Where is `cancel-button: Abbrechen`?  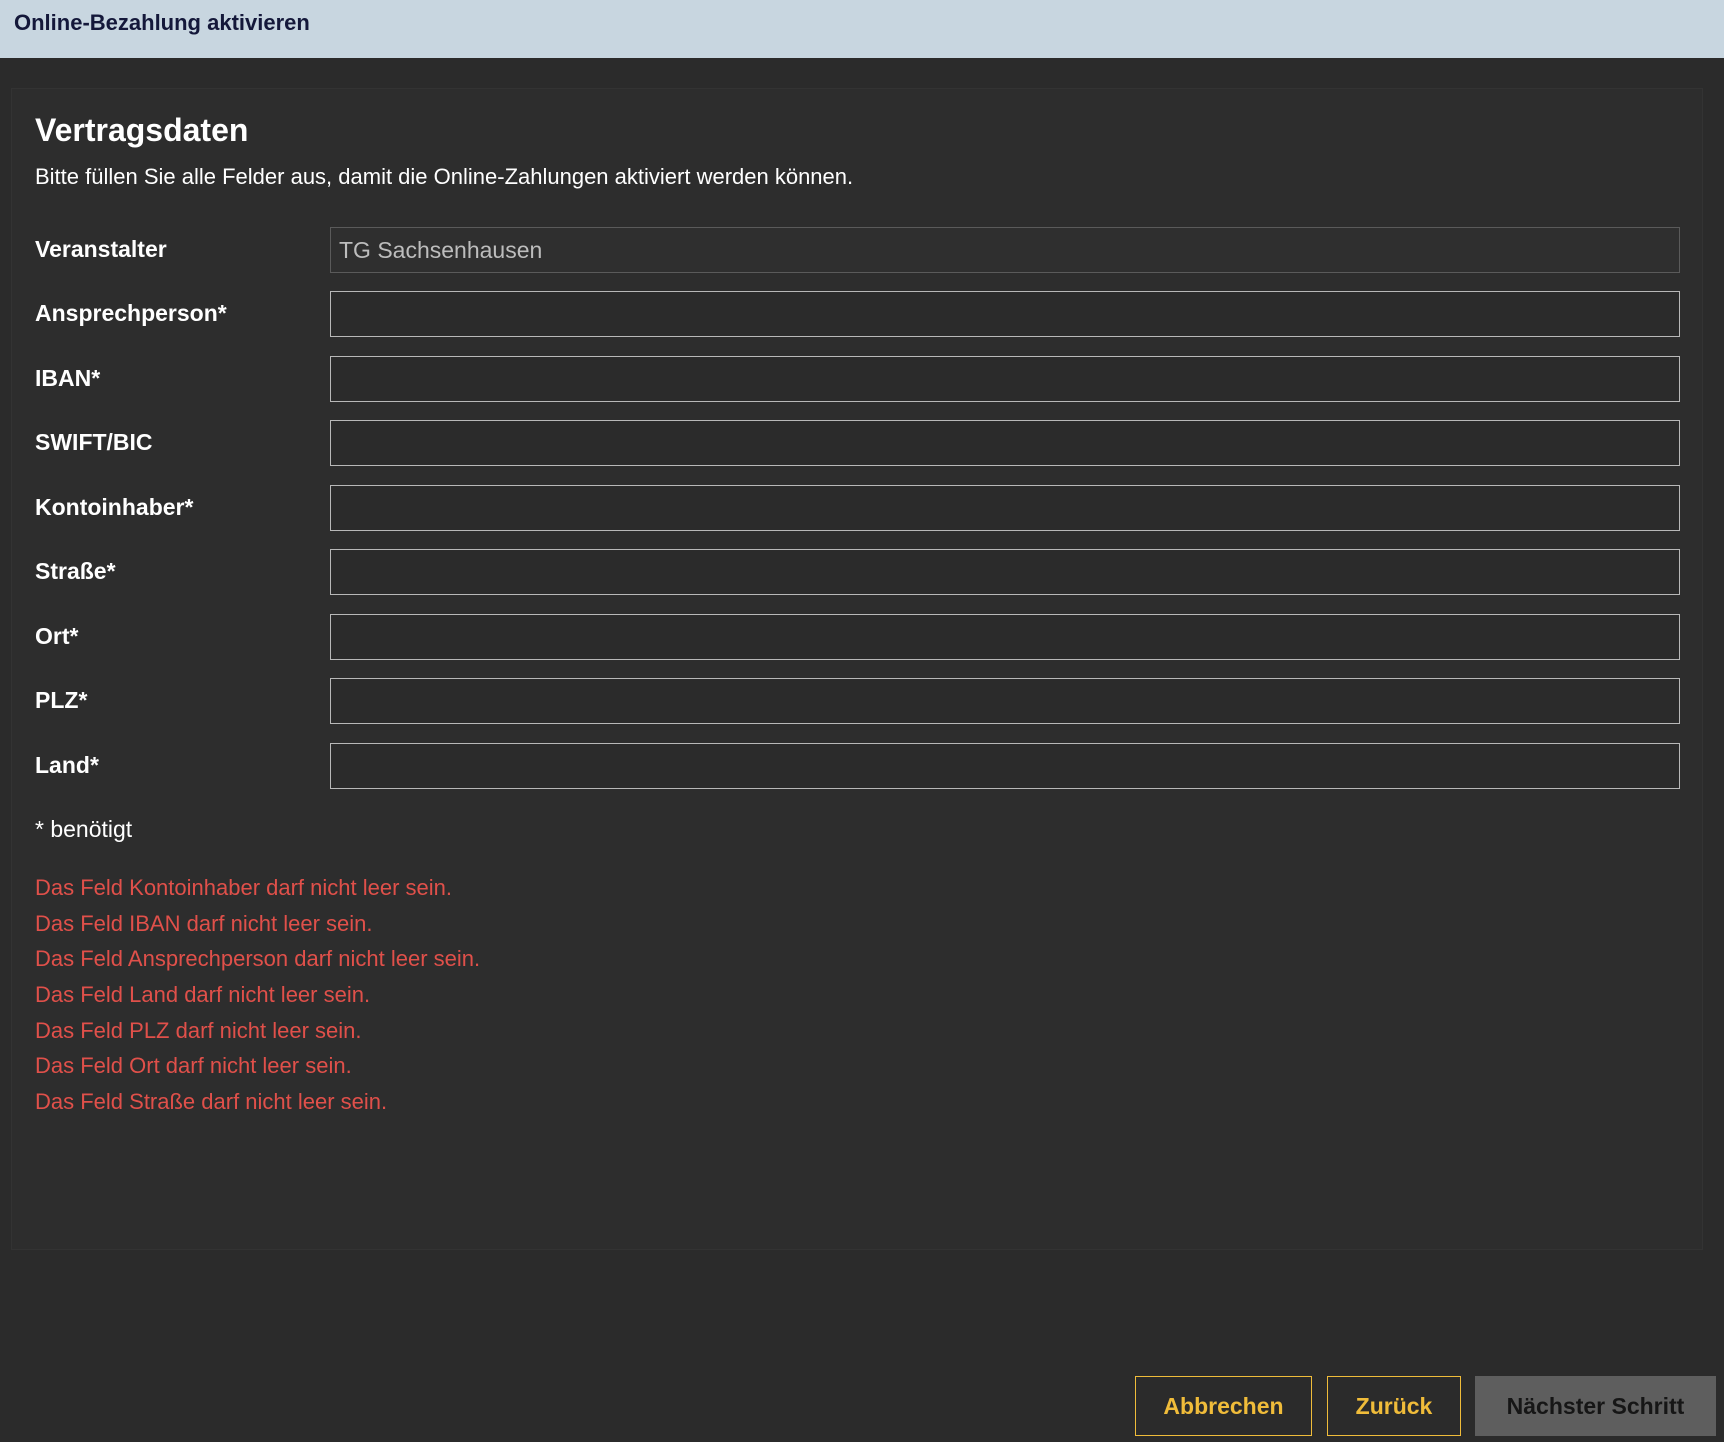 cancel-button: Abbrechen is located at coordinates (1223, 1406).